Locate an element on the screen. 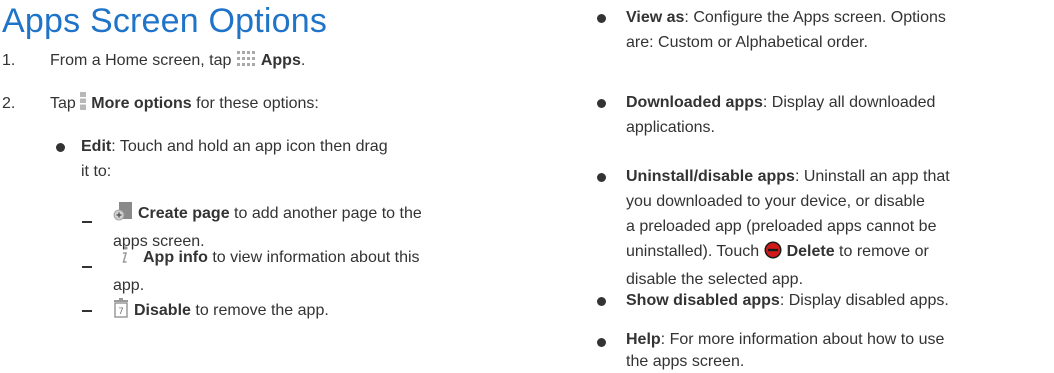 This screenshot has width=1054, height=373. disable-icon: 7 is located at coordinates (121, 312).